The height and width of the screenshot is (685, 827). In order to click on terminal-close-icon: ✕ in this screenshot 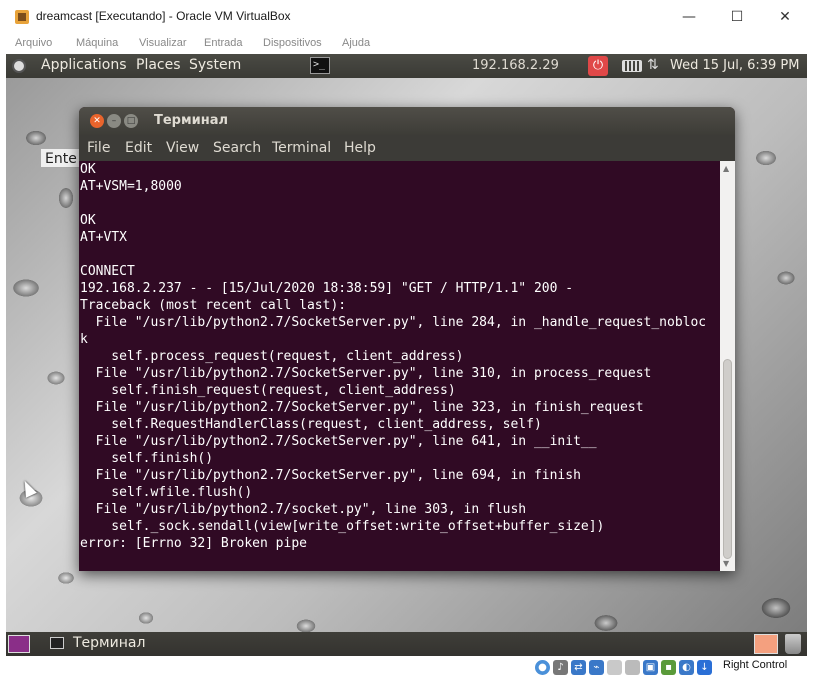, I will do `click(97, 121)`.